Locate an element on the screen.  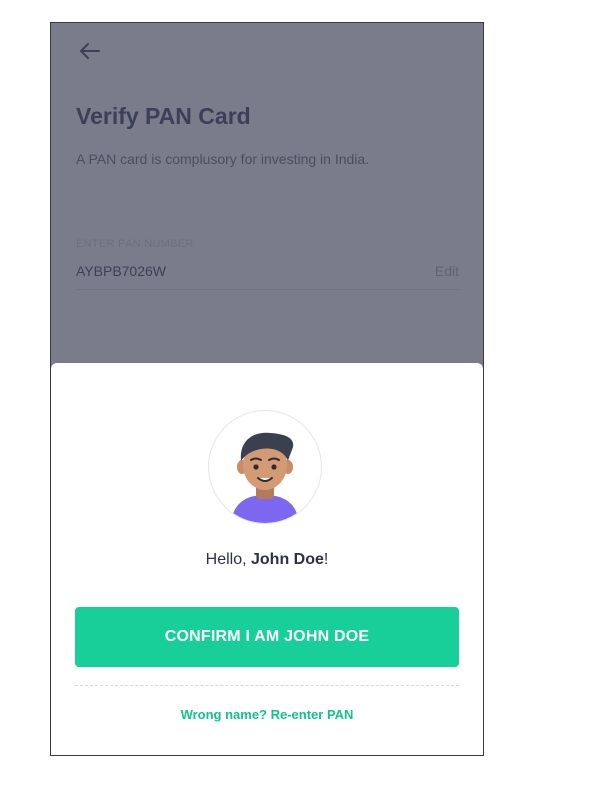
sheet-divider is located at coordinates (267, 685).